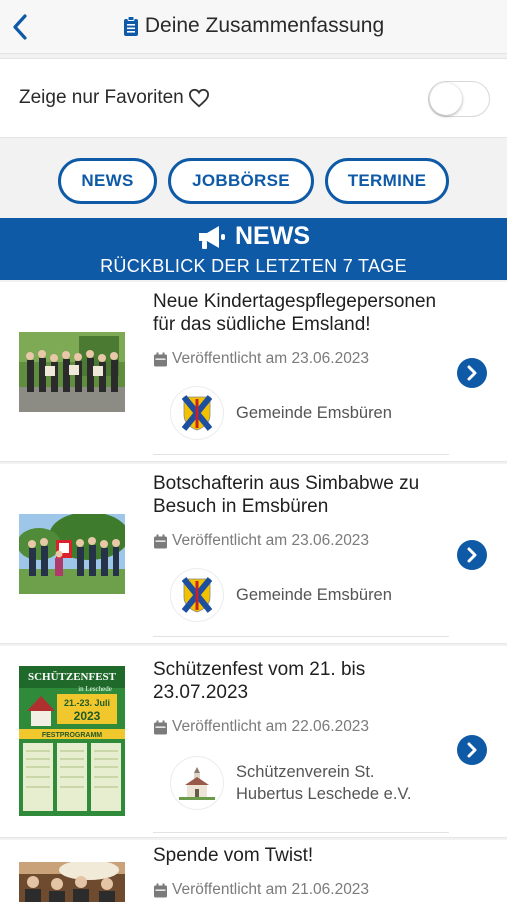 This screenshot has height=920, width=507. What do you see at coordinates (72, 735) in the screenshot?
I see `poster-program: FESTPROGRAMM` at bounding box center [72, 735].